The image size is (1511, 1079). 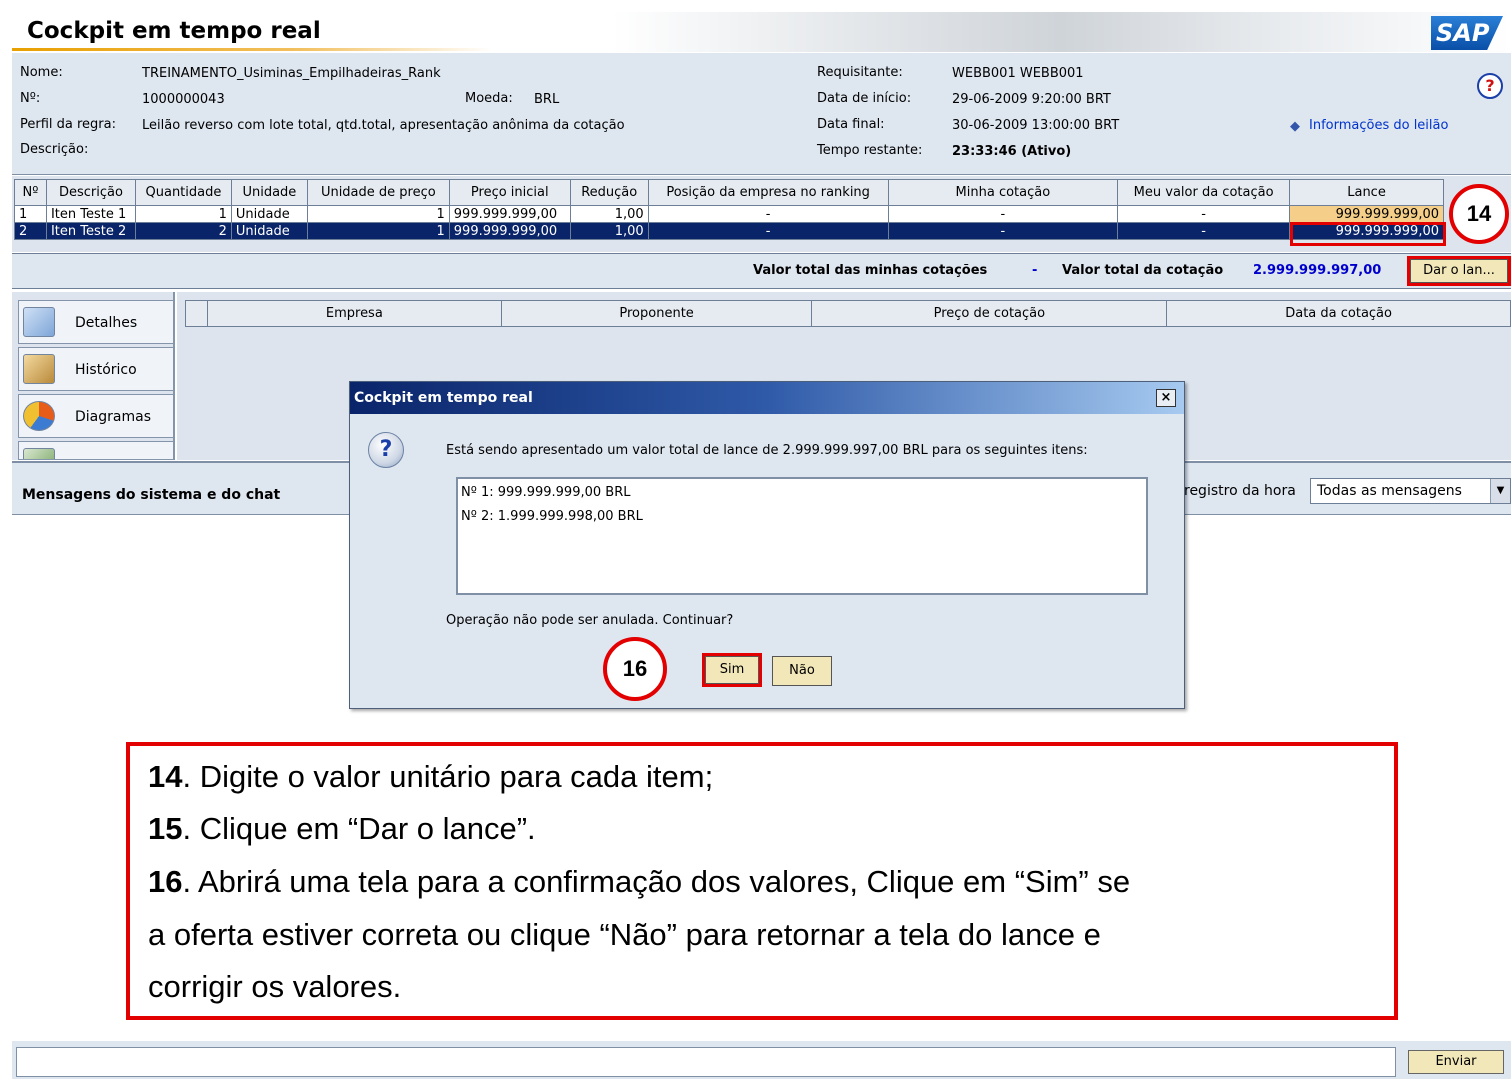 What do you see at coordinates (546, 492) in the screenshot?
I see `list-item: Nº 1: 999.999.999,00 BRL` at bounding box center [546, 492].